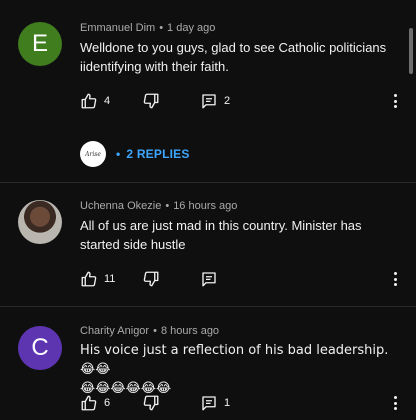 This screenshot has height=420, width=416. Describe the element at coordinates (240, 404) in the screenshot. I see `comment-actions: 6 1` at that location.